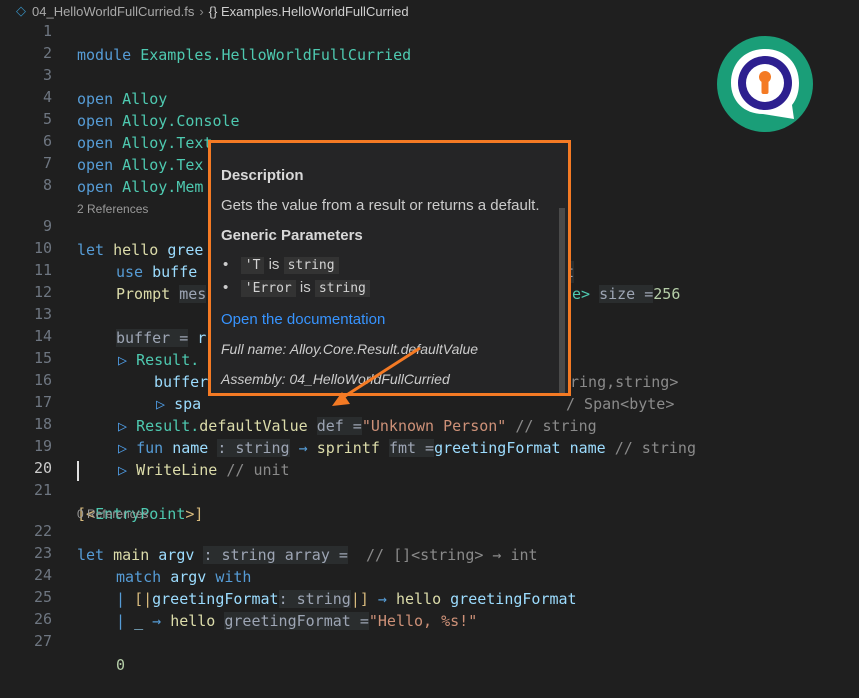 The image size is (859, 698). What do you see at coordinates (21, 10) in the screenshot?
I see `fsharp-file-icon: ◇` at bounding box center [21, 10].